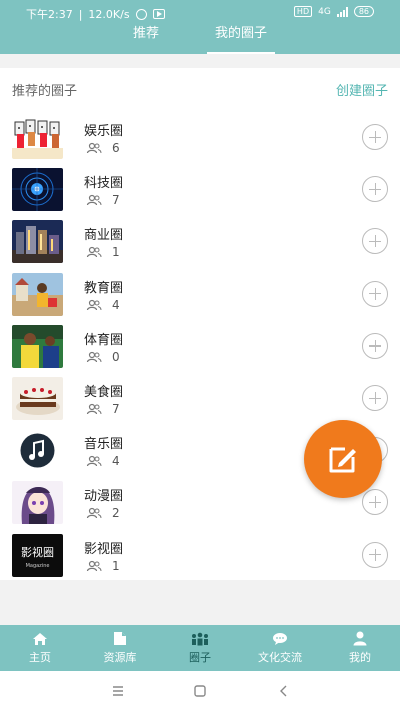 This screenshot has height=711, width=400. What do you see at coordinates (363, 11) in the screenshot?
I see `battery-level: 86` at bounding box center [363, 11].